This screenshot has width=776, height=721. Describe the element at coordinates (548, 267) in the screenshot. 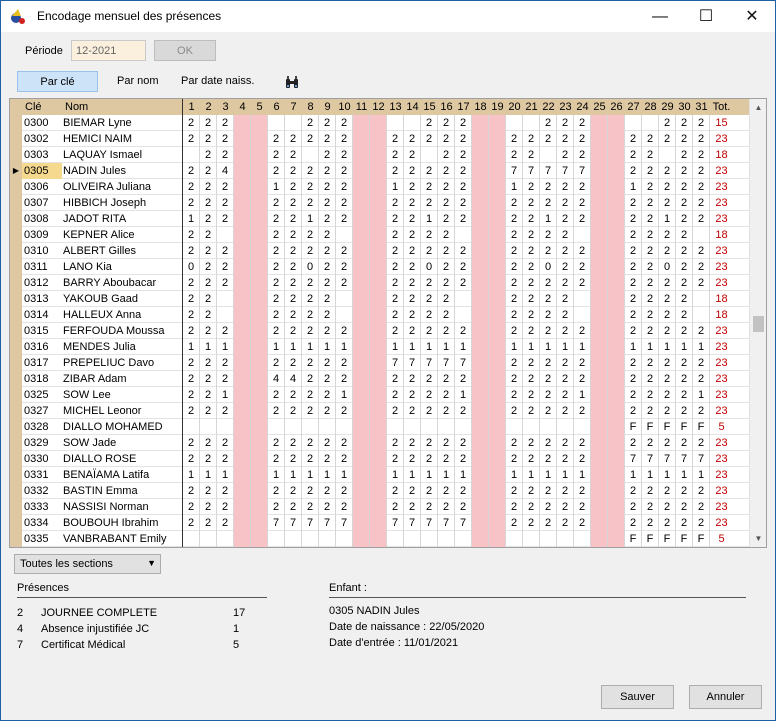

I see `cell-day: 0` at that location.